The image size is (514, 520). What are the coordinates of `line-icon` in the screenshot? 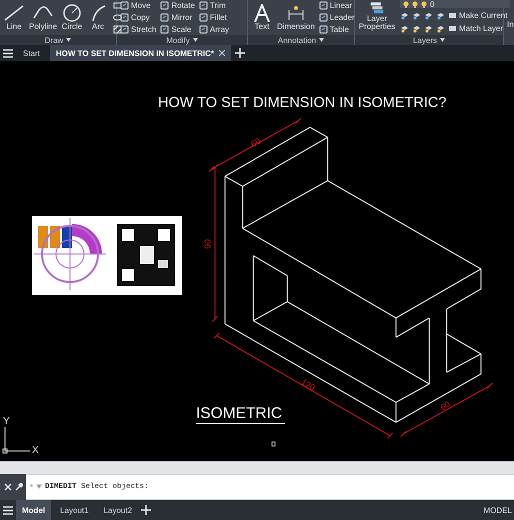 It's located at (14, 13).